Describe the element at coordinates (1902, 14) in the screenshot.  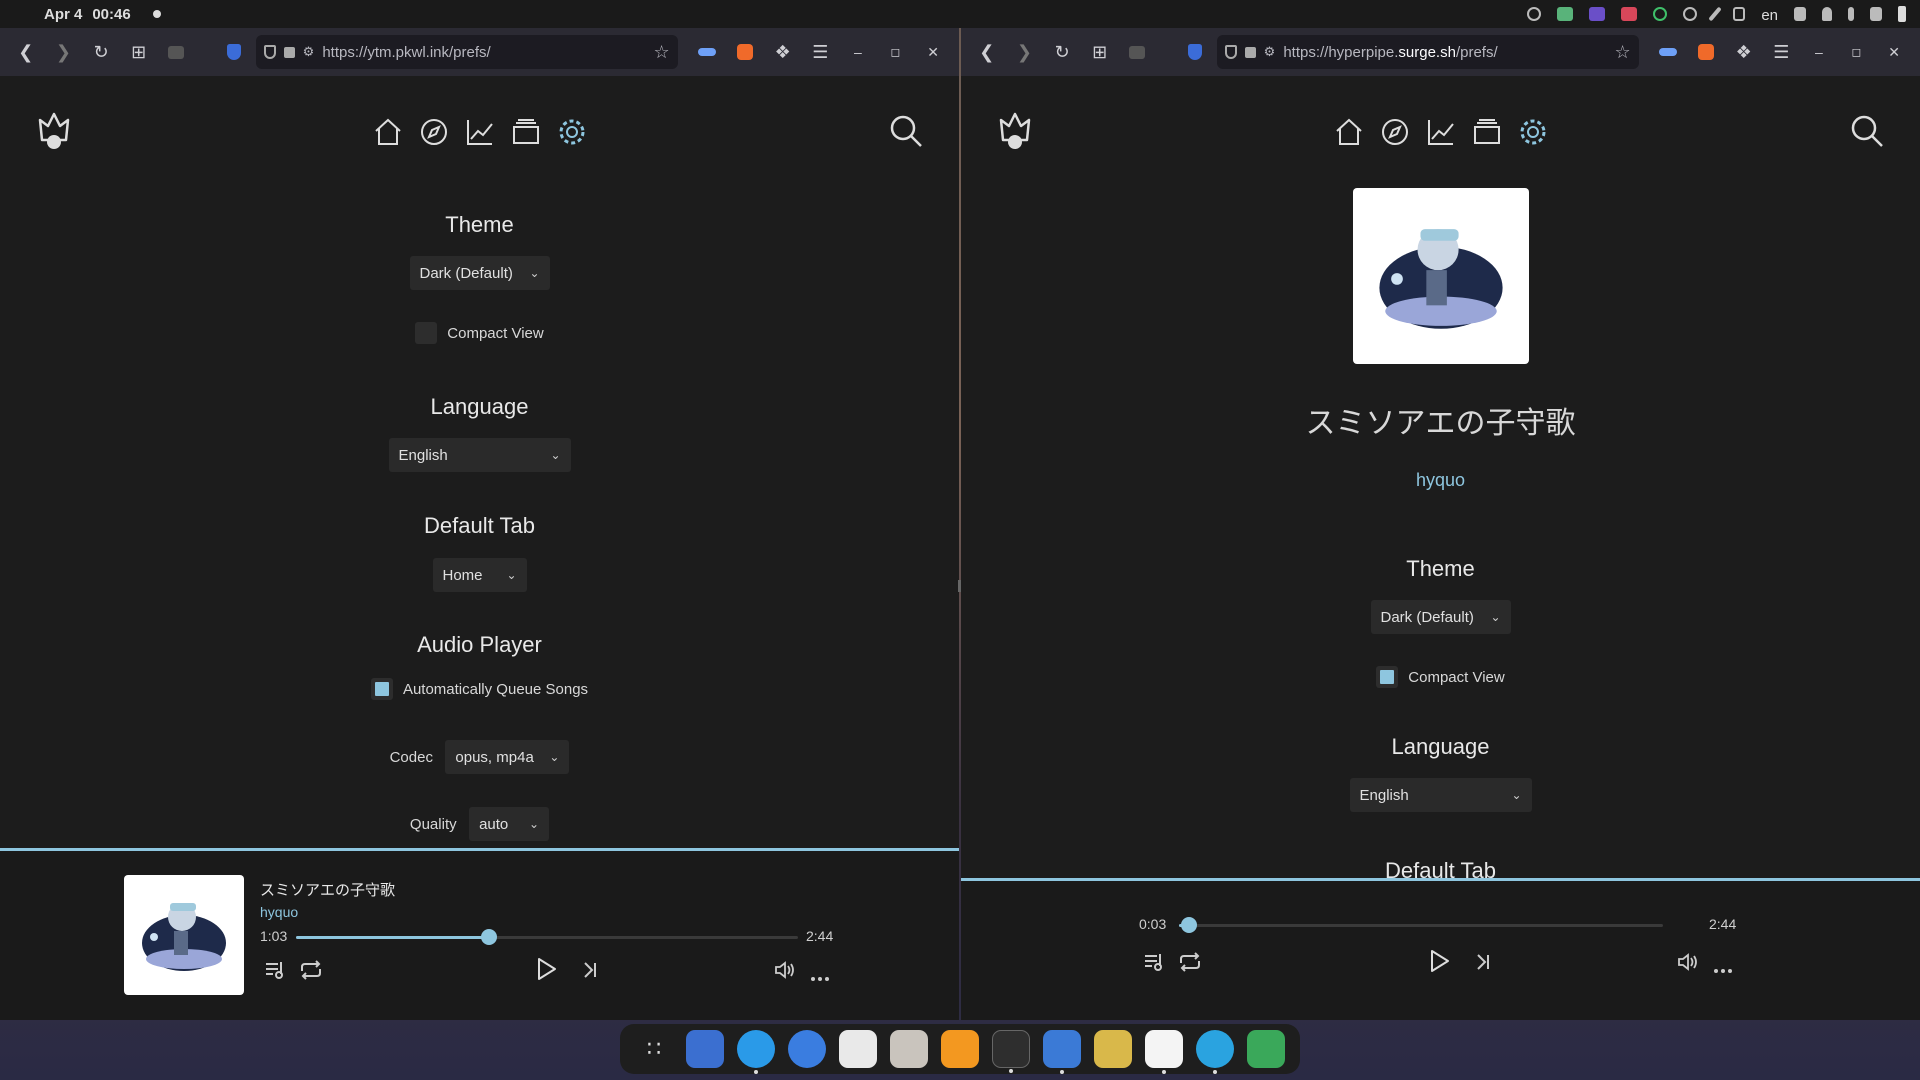
I see `battery-tray-icon` at that location.